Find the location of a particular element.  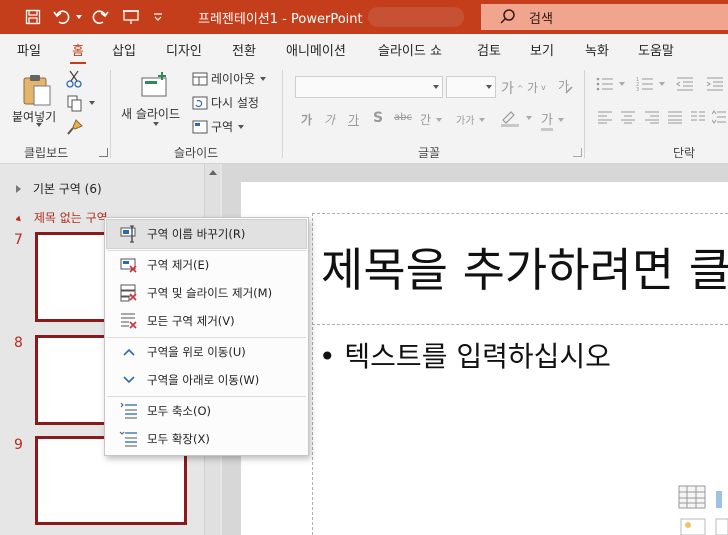

menu-item-rename-section: 구역 이름 바꾸기(R) is located at coordinates (206, 234).